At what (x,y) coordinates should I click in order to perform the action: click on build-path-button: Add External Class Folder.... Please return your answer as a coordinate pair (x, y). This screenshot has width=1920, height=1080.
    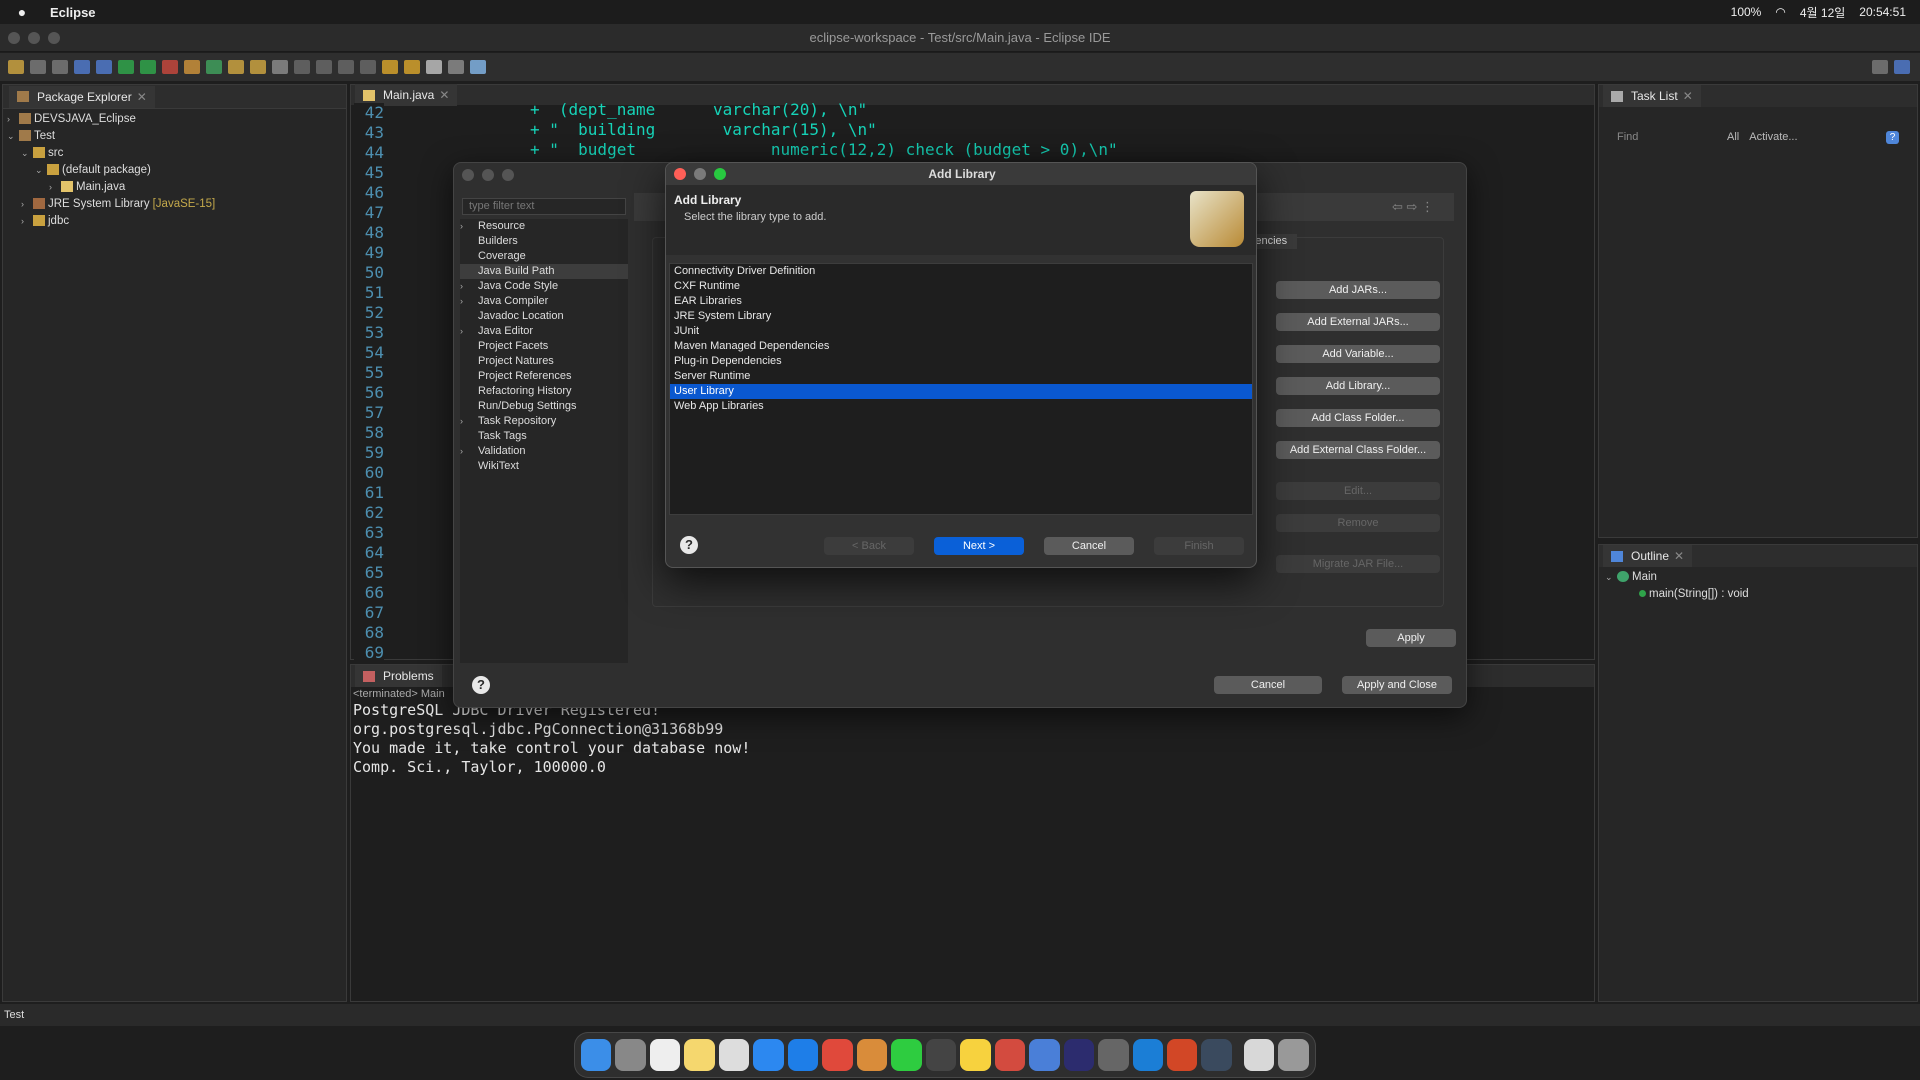
    Looking at the image, I should click on (1358, 450).